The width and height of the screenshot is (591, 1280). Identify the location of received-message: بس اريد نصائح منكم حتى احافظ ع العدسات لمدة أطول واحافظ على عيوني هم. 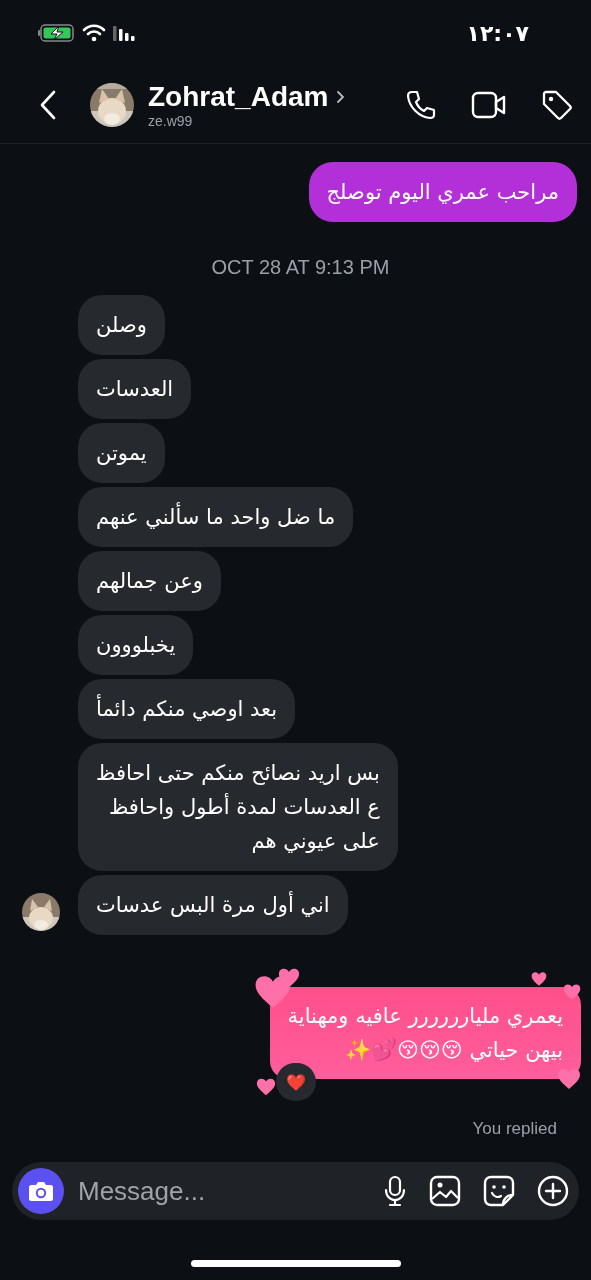
(238, 807).